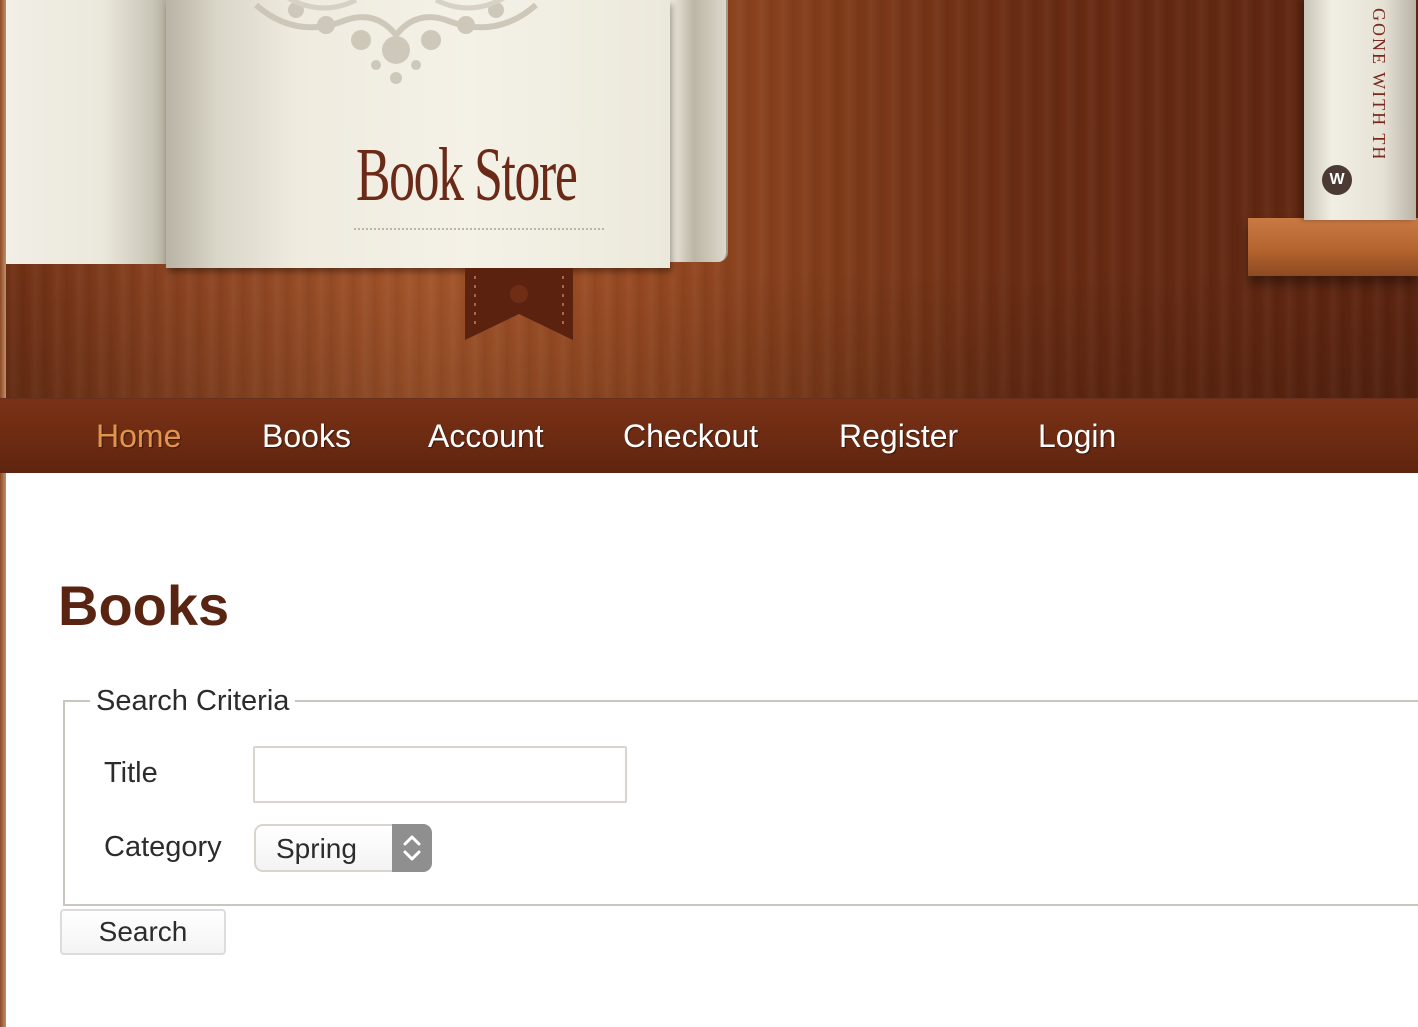 This screenshot has width=1418, height=1027. I want to click on category-selected-value: Spring, so click(316, 848).